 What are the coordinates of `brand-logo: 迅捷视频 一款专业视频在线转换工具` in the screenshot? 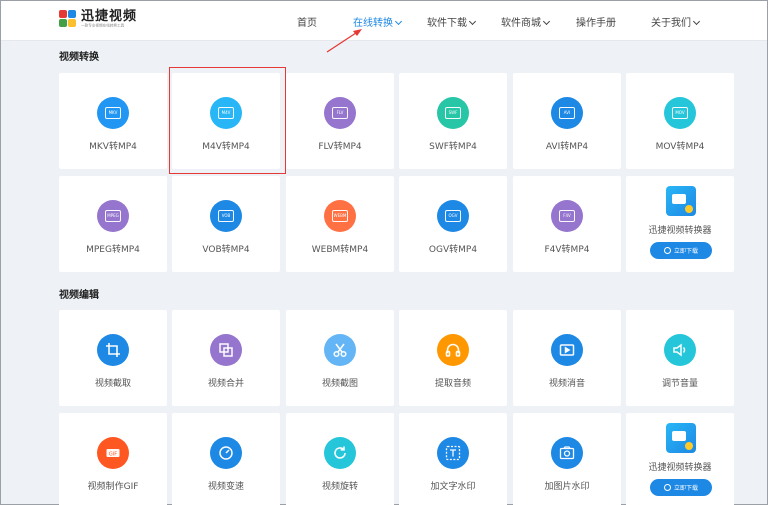 It's located at (98, 19).